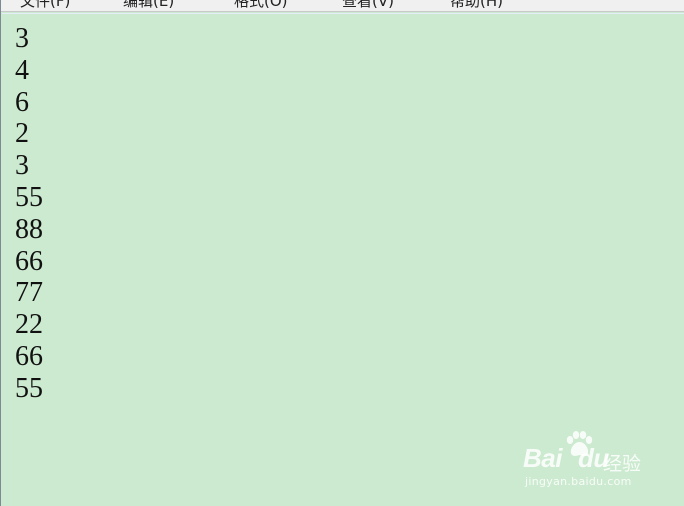  I want to click on menu-file: 文件(F), so click(45, 5).